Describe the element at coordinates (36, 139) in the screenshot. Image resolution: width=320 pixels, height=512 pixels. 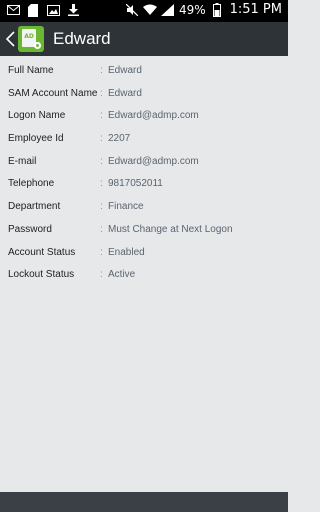
I see `detail-label: Employee Id` at that location.